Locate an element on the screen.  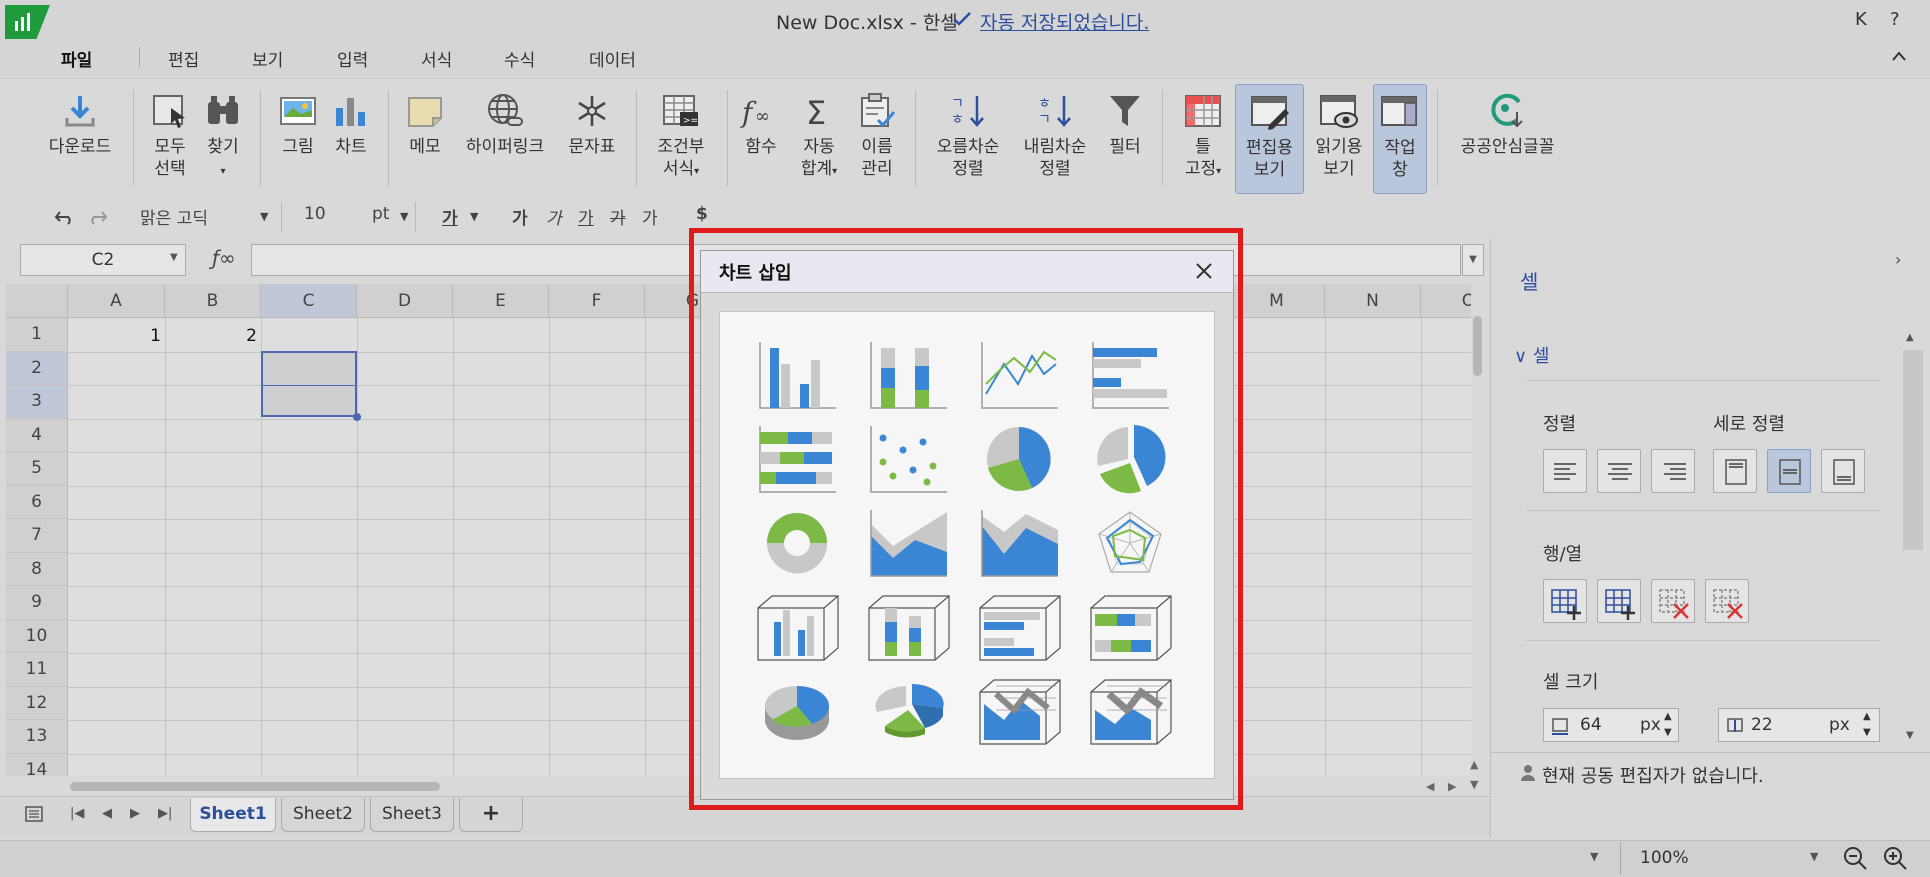
vertical-scrollbar is located at coordinates (1477, 346).